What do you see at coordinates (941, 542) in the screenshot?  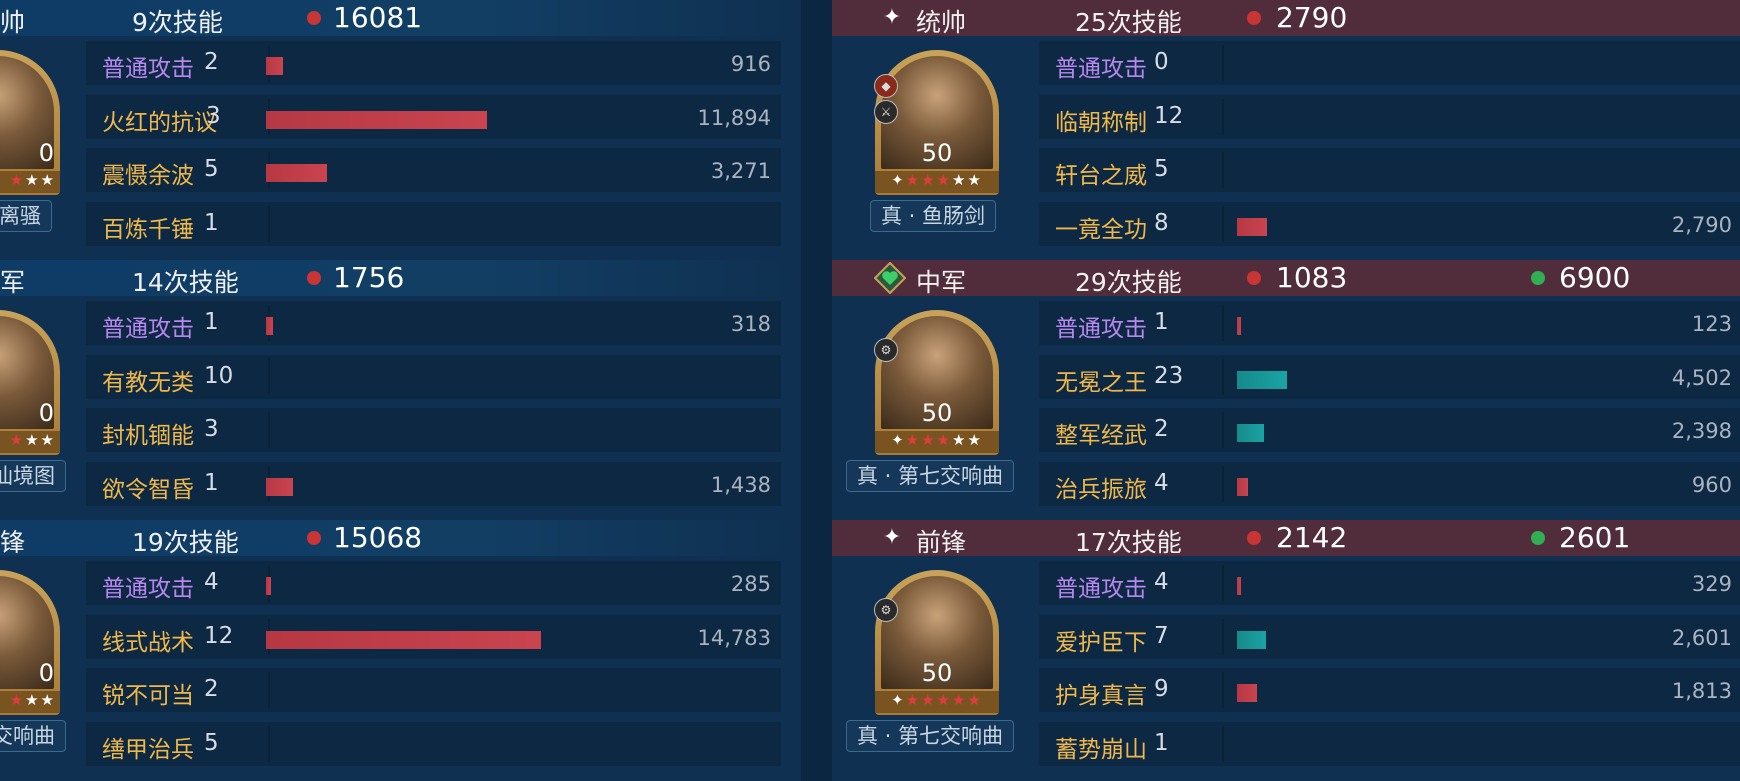 I see `hero-role: 前锋` at bounding box center [941, 542].